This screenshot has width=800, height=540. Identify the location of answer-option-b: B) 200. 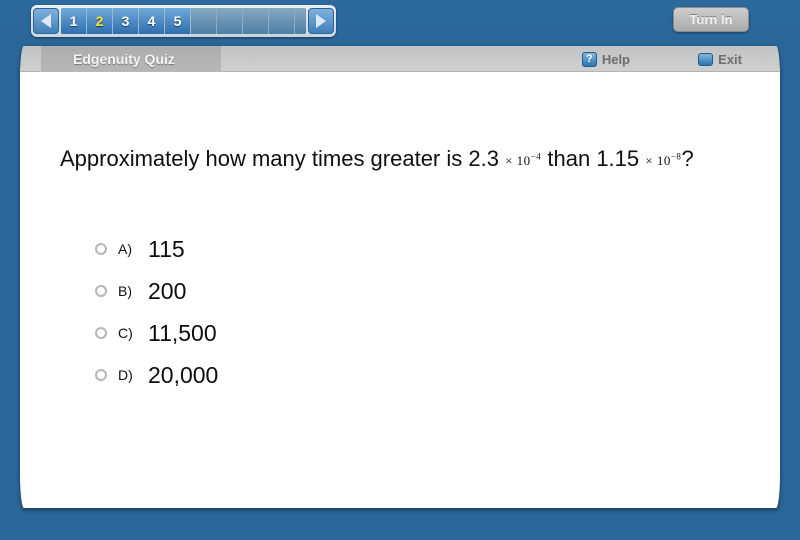
(156, 291).